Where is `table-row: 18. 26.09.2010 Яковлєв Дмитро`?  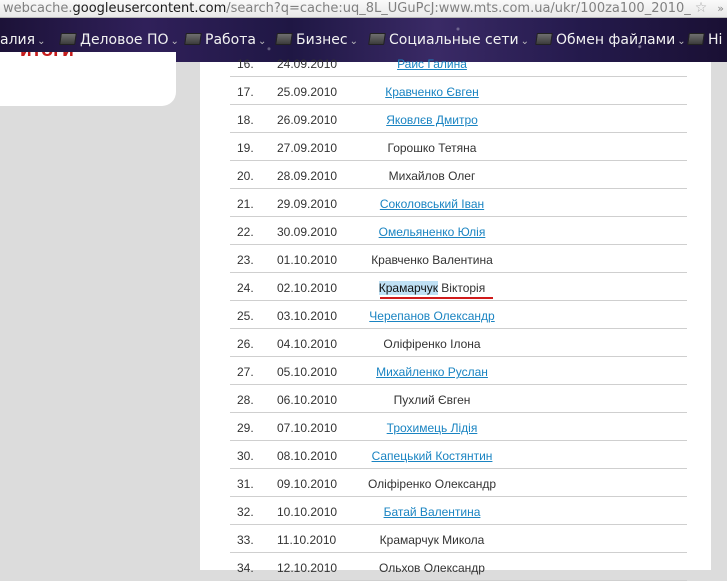 table-row: 18. 26.09.2010 Яковлєв Дмитро is located at coordinates (458, 119).